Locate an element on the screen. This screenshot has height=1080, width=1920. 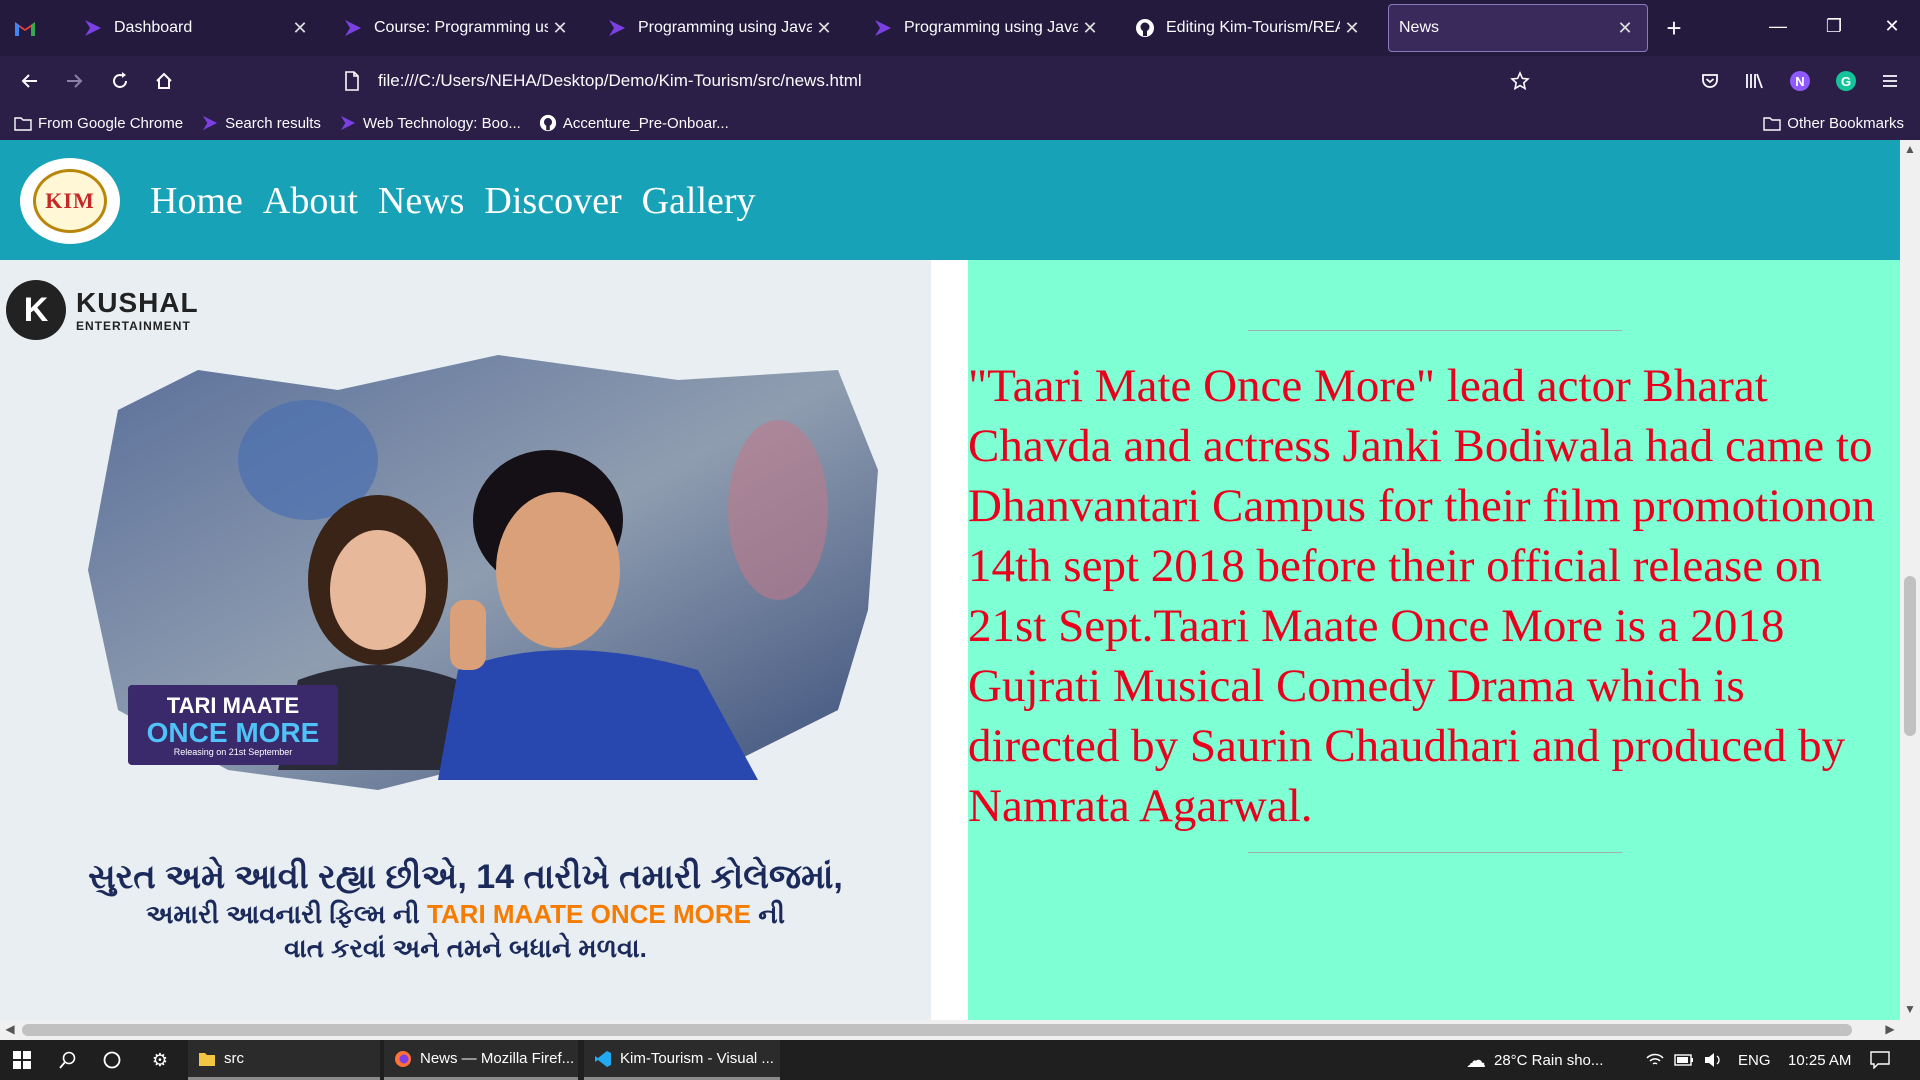
logo-text: KIM is located at coordinates (70, 200).